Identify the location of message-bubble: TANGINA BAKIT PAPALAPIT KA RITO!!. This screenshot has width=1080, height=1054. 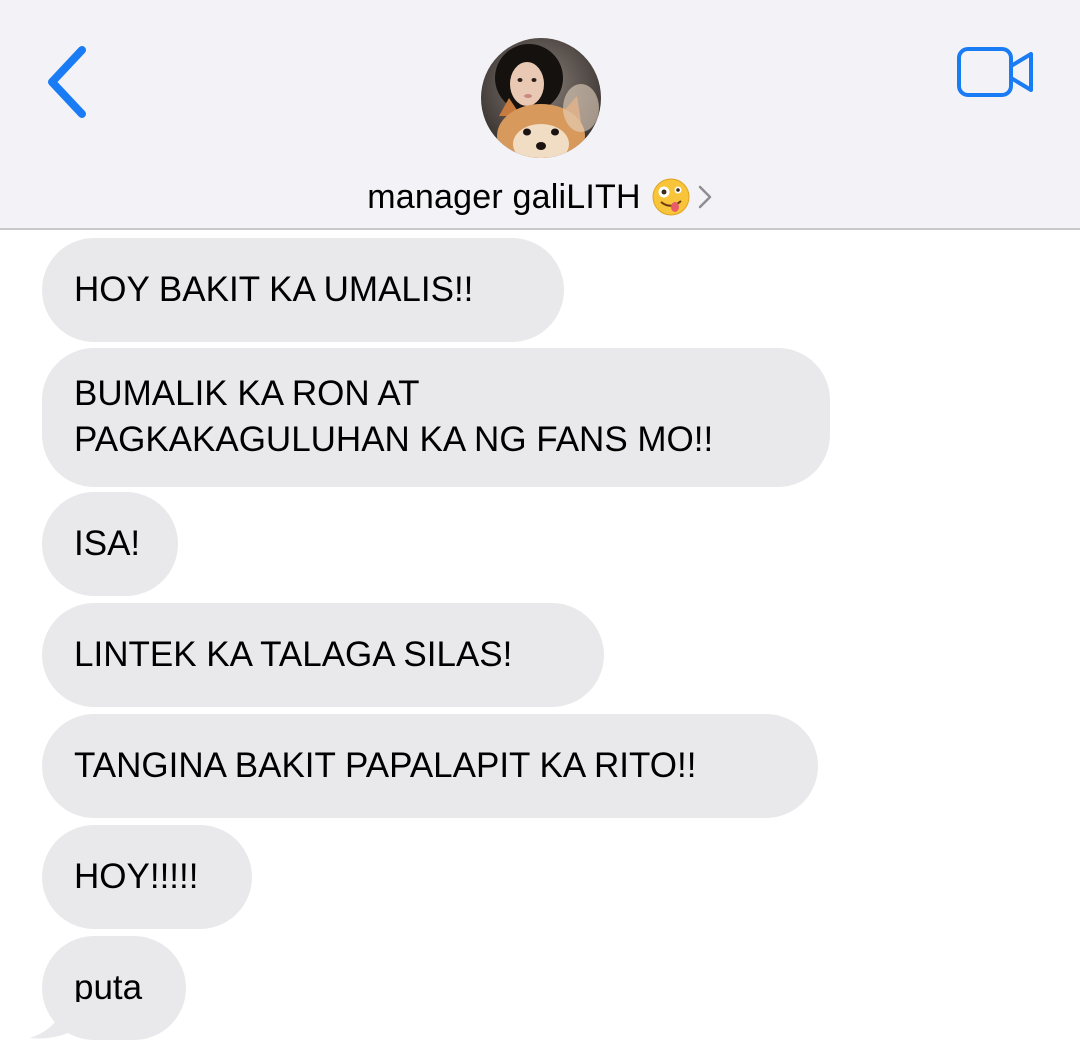
(430, 766).